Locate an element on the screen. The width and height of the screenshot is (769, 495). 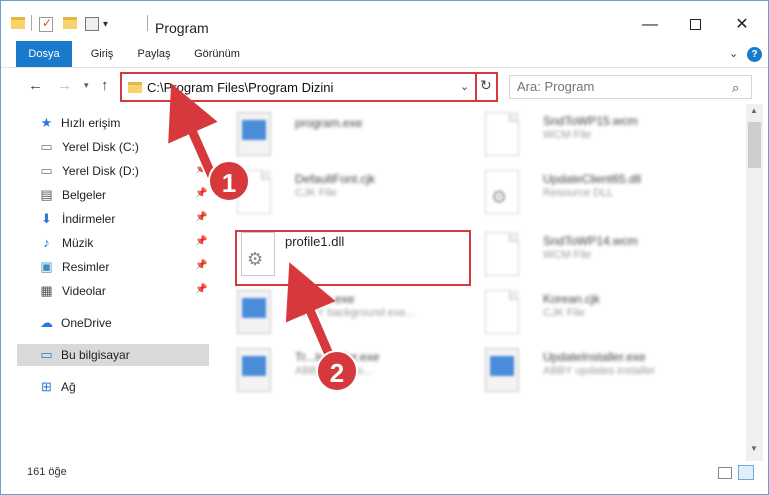
separator is located at coordinates (31, 23).